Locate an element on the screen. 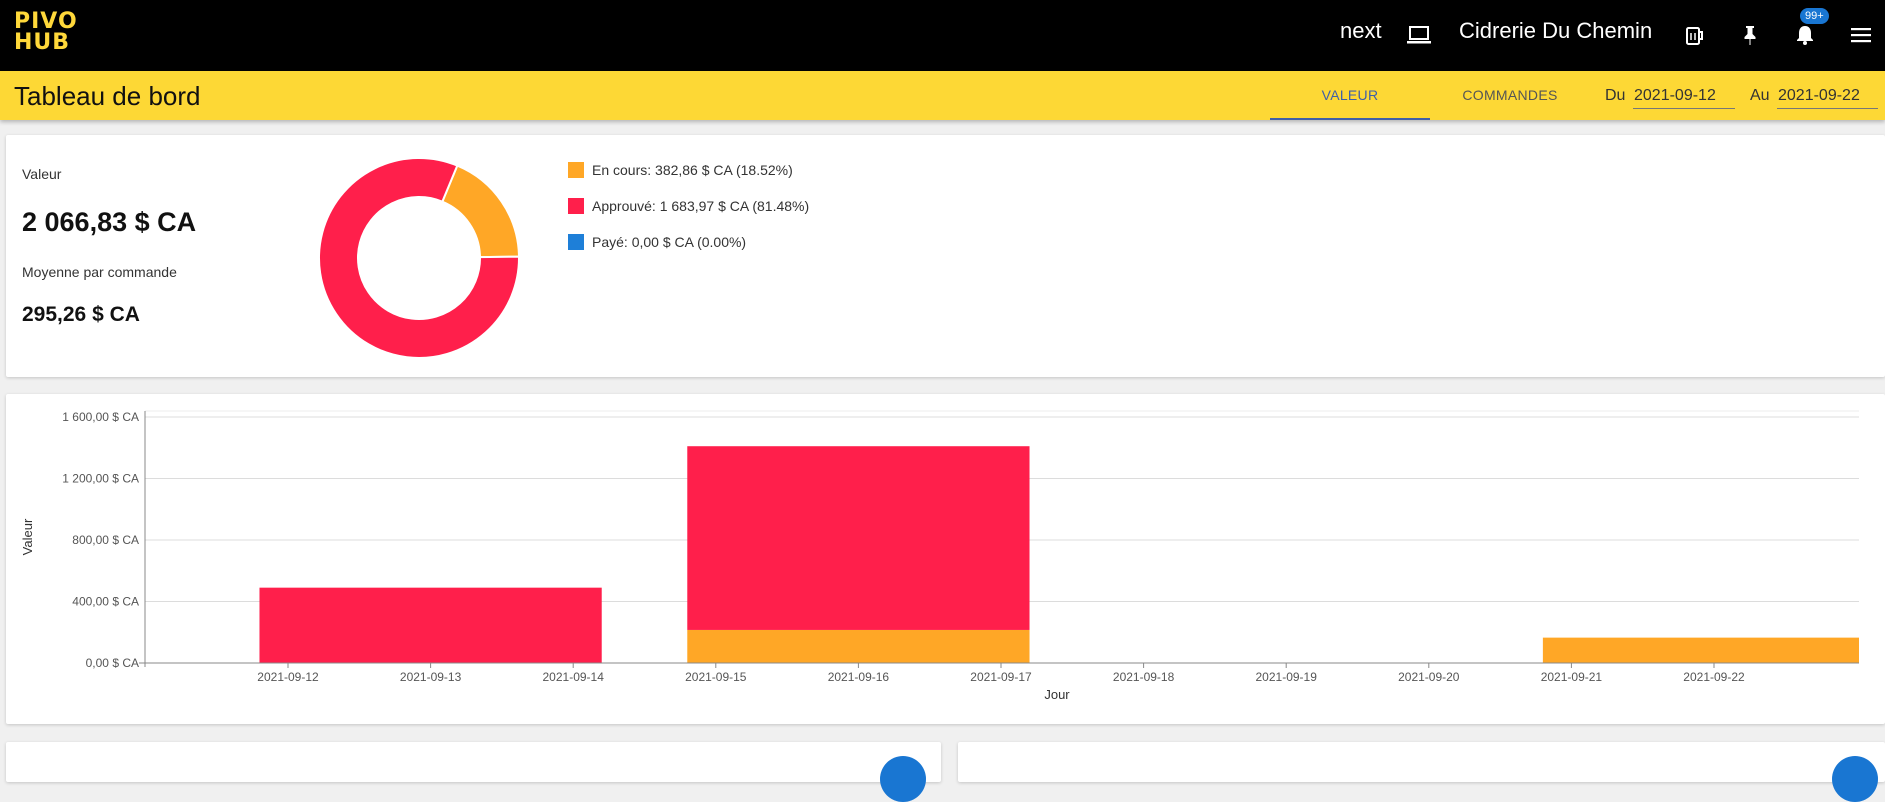 Image resolution: width=1885 pixels, height=802 pixels. value-label: Valeur is located at coordinates (42, 174).